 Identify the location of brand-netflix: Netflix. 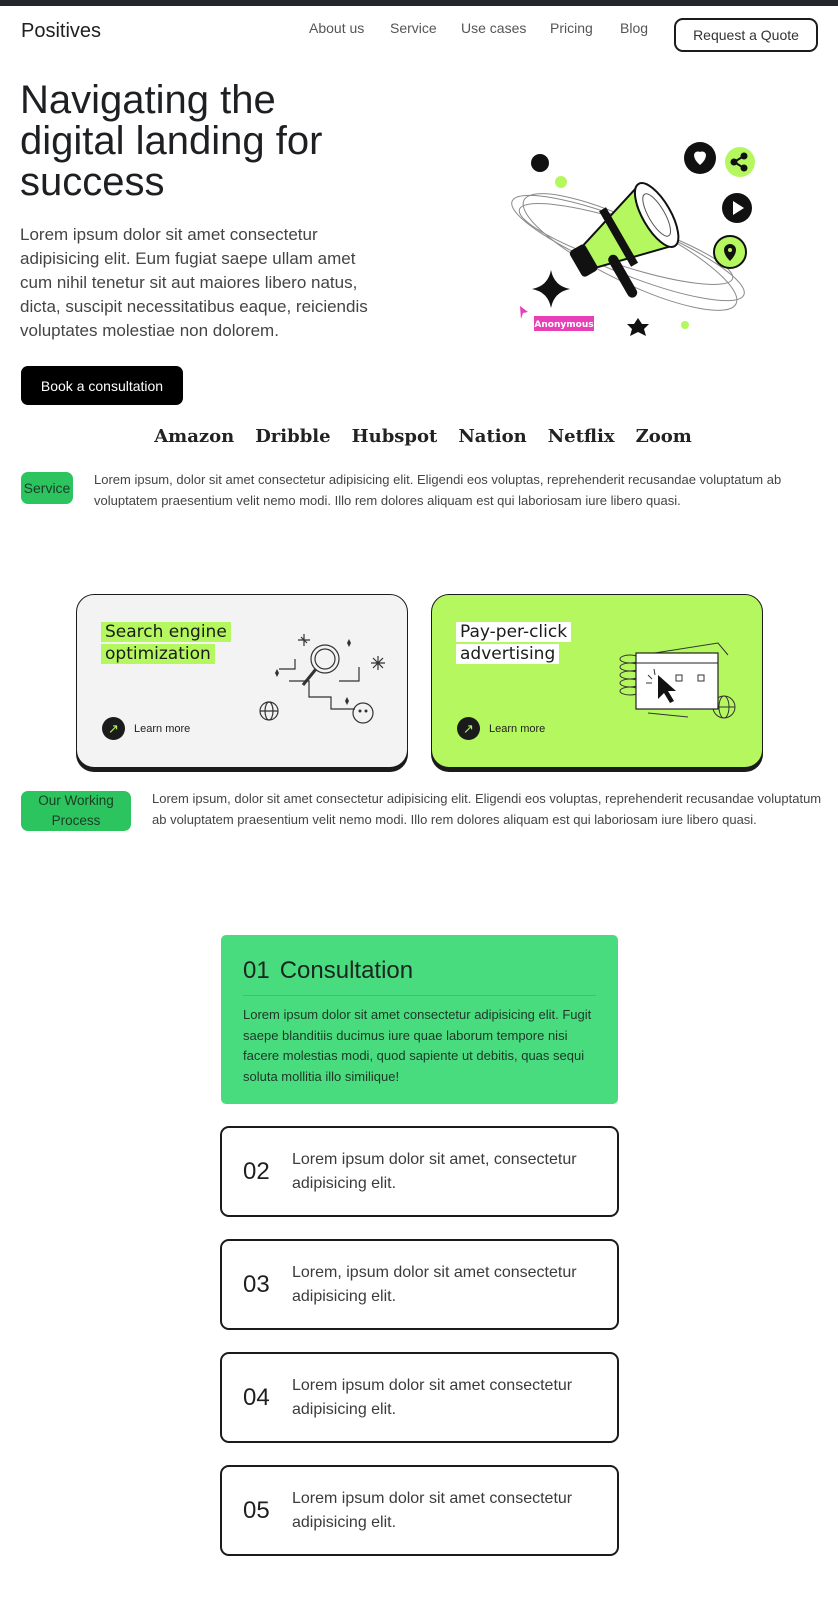
(581, 436).